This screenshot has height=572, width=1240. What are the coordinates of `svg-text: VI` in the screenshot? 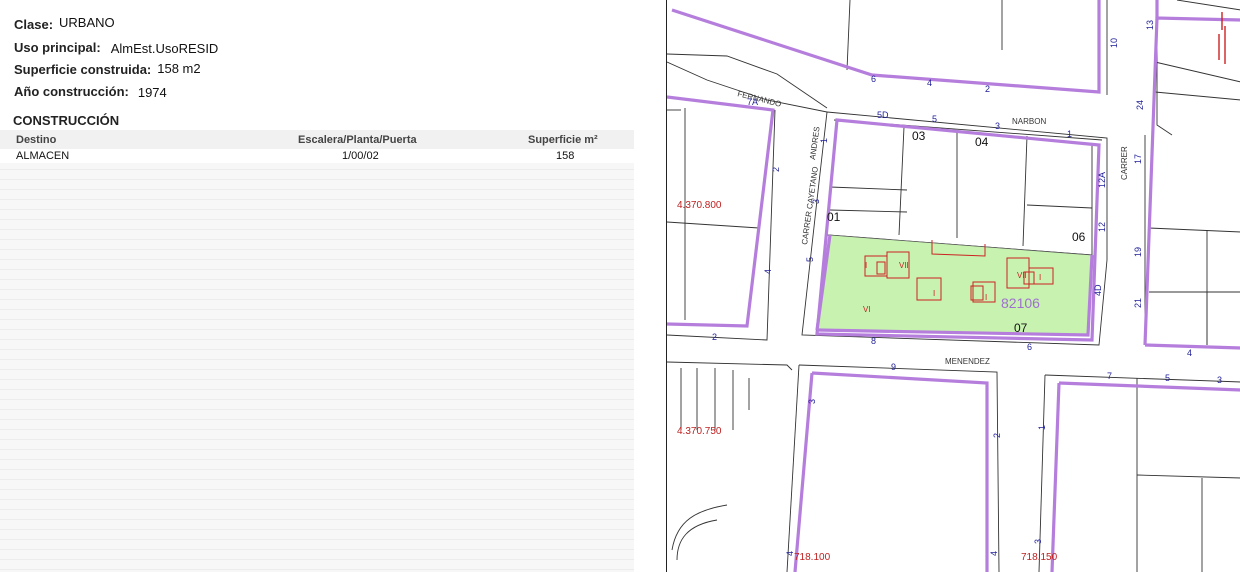 It's located at (867, 309).